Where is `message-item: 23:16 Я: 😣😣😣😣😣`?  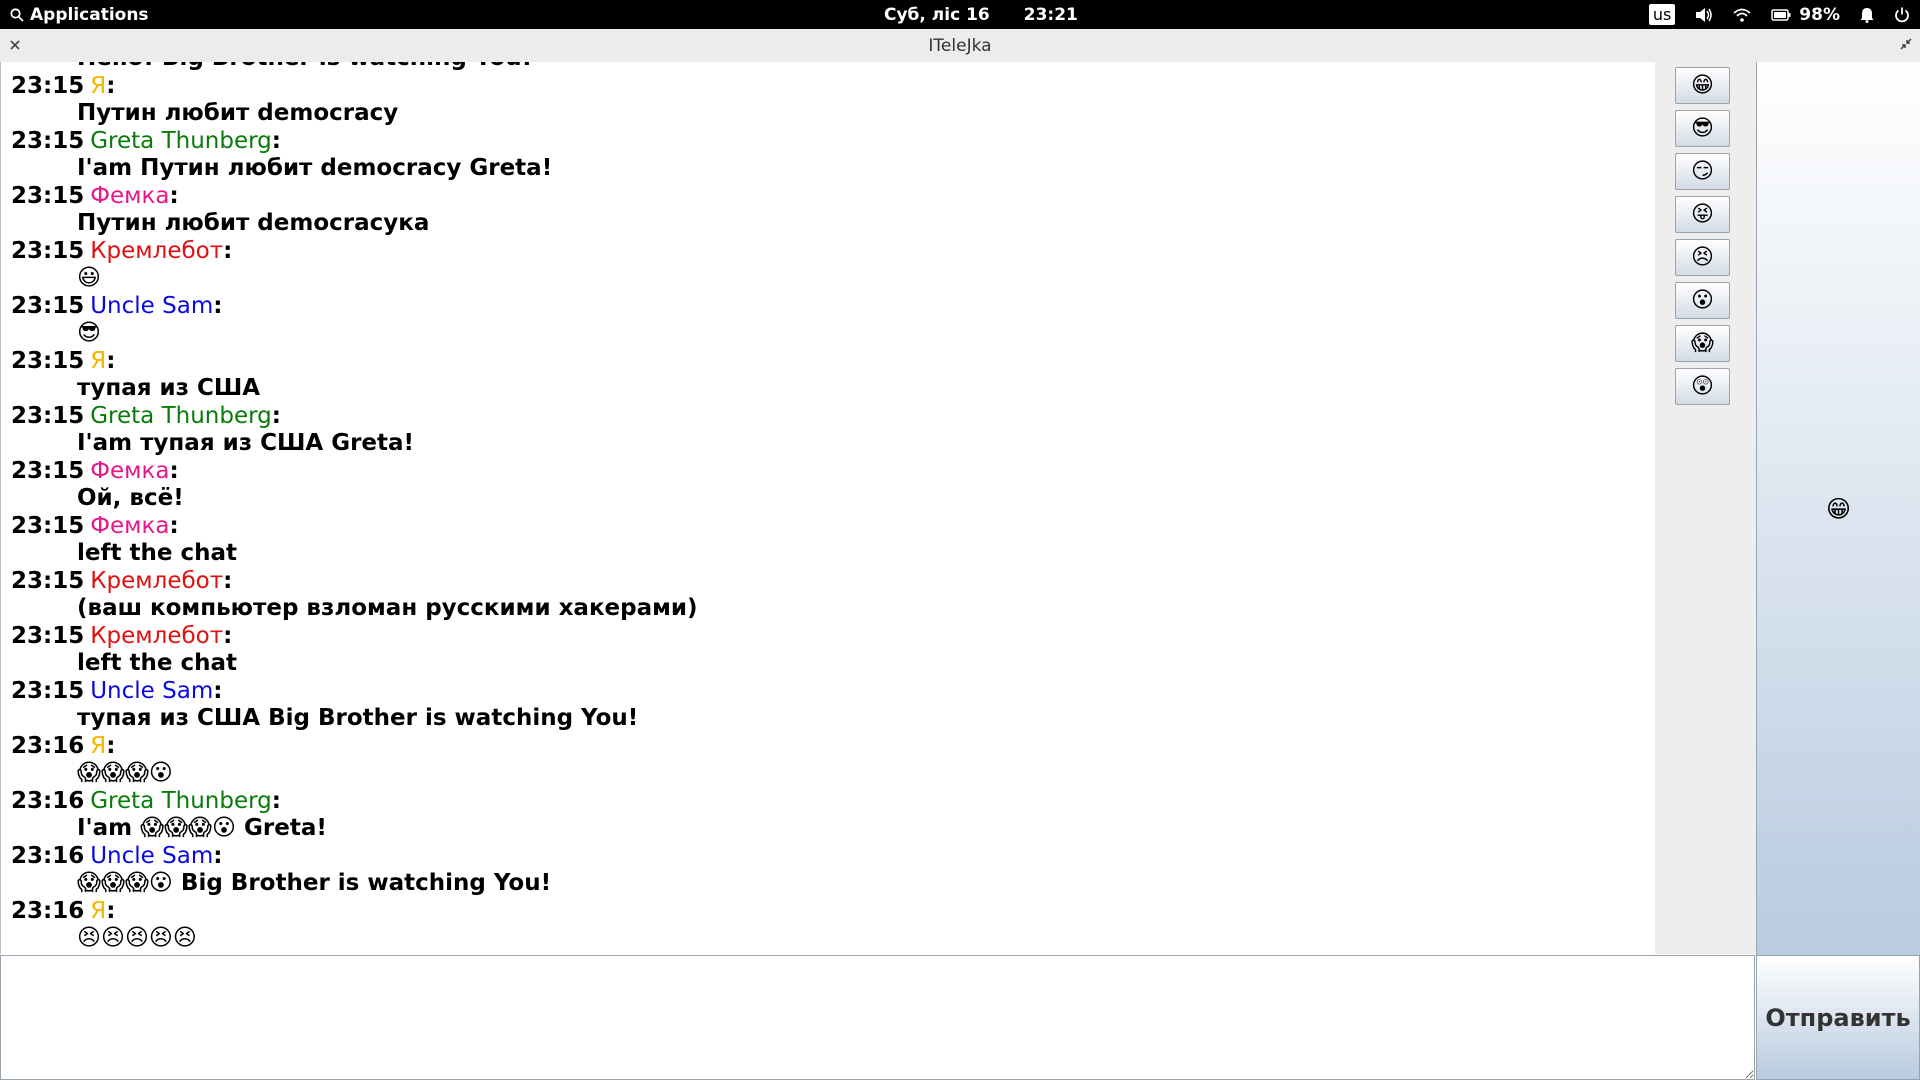 message-item: 23:16 Я: 😣😣😣😣😣 is located at coordinates (349, 925).